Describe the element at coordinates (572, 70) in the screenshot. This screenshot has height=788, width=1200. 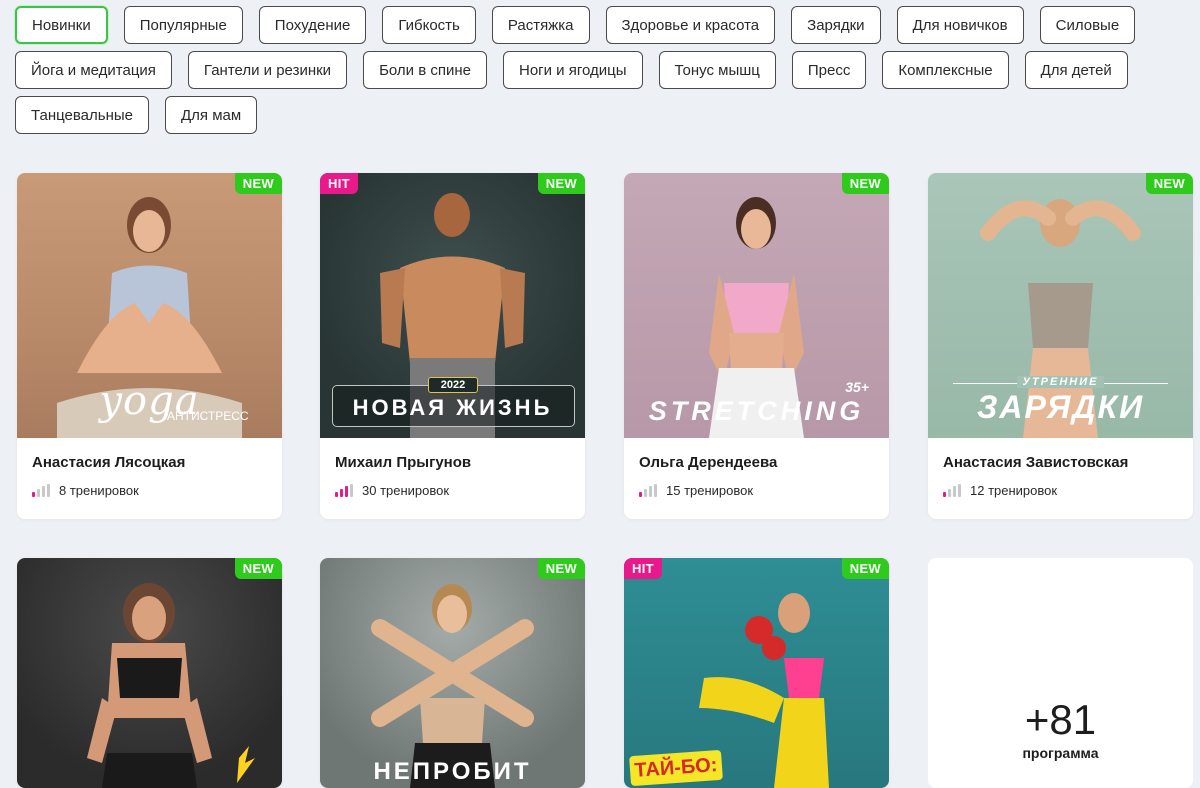
I see `filter-chip-legs-glutes: Ноги и ягодицы` at that location.